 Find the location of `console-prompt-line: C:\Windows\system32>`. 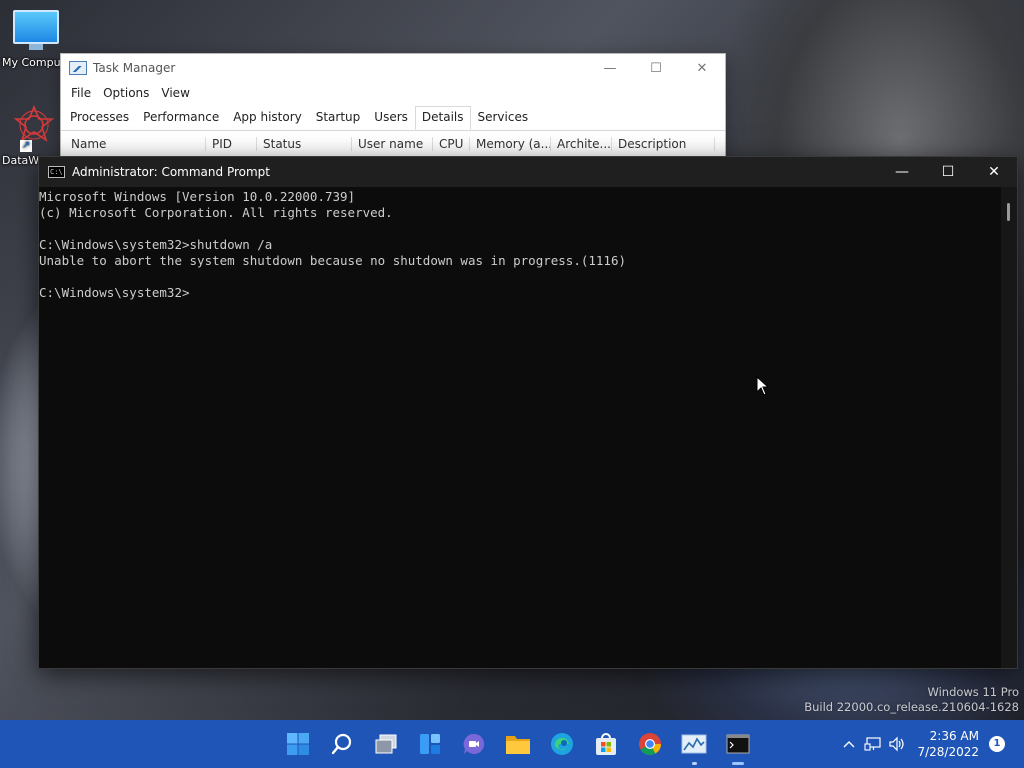

console-prompt-line: C:\Windows\system32> is located at coordinates (520, 293).